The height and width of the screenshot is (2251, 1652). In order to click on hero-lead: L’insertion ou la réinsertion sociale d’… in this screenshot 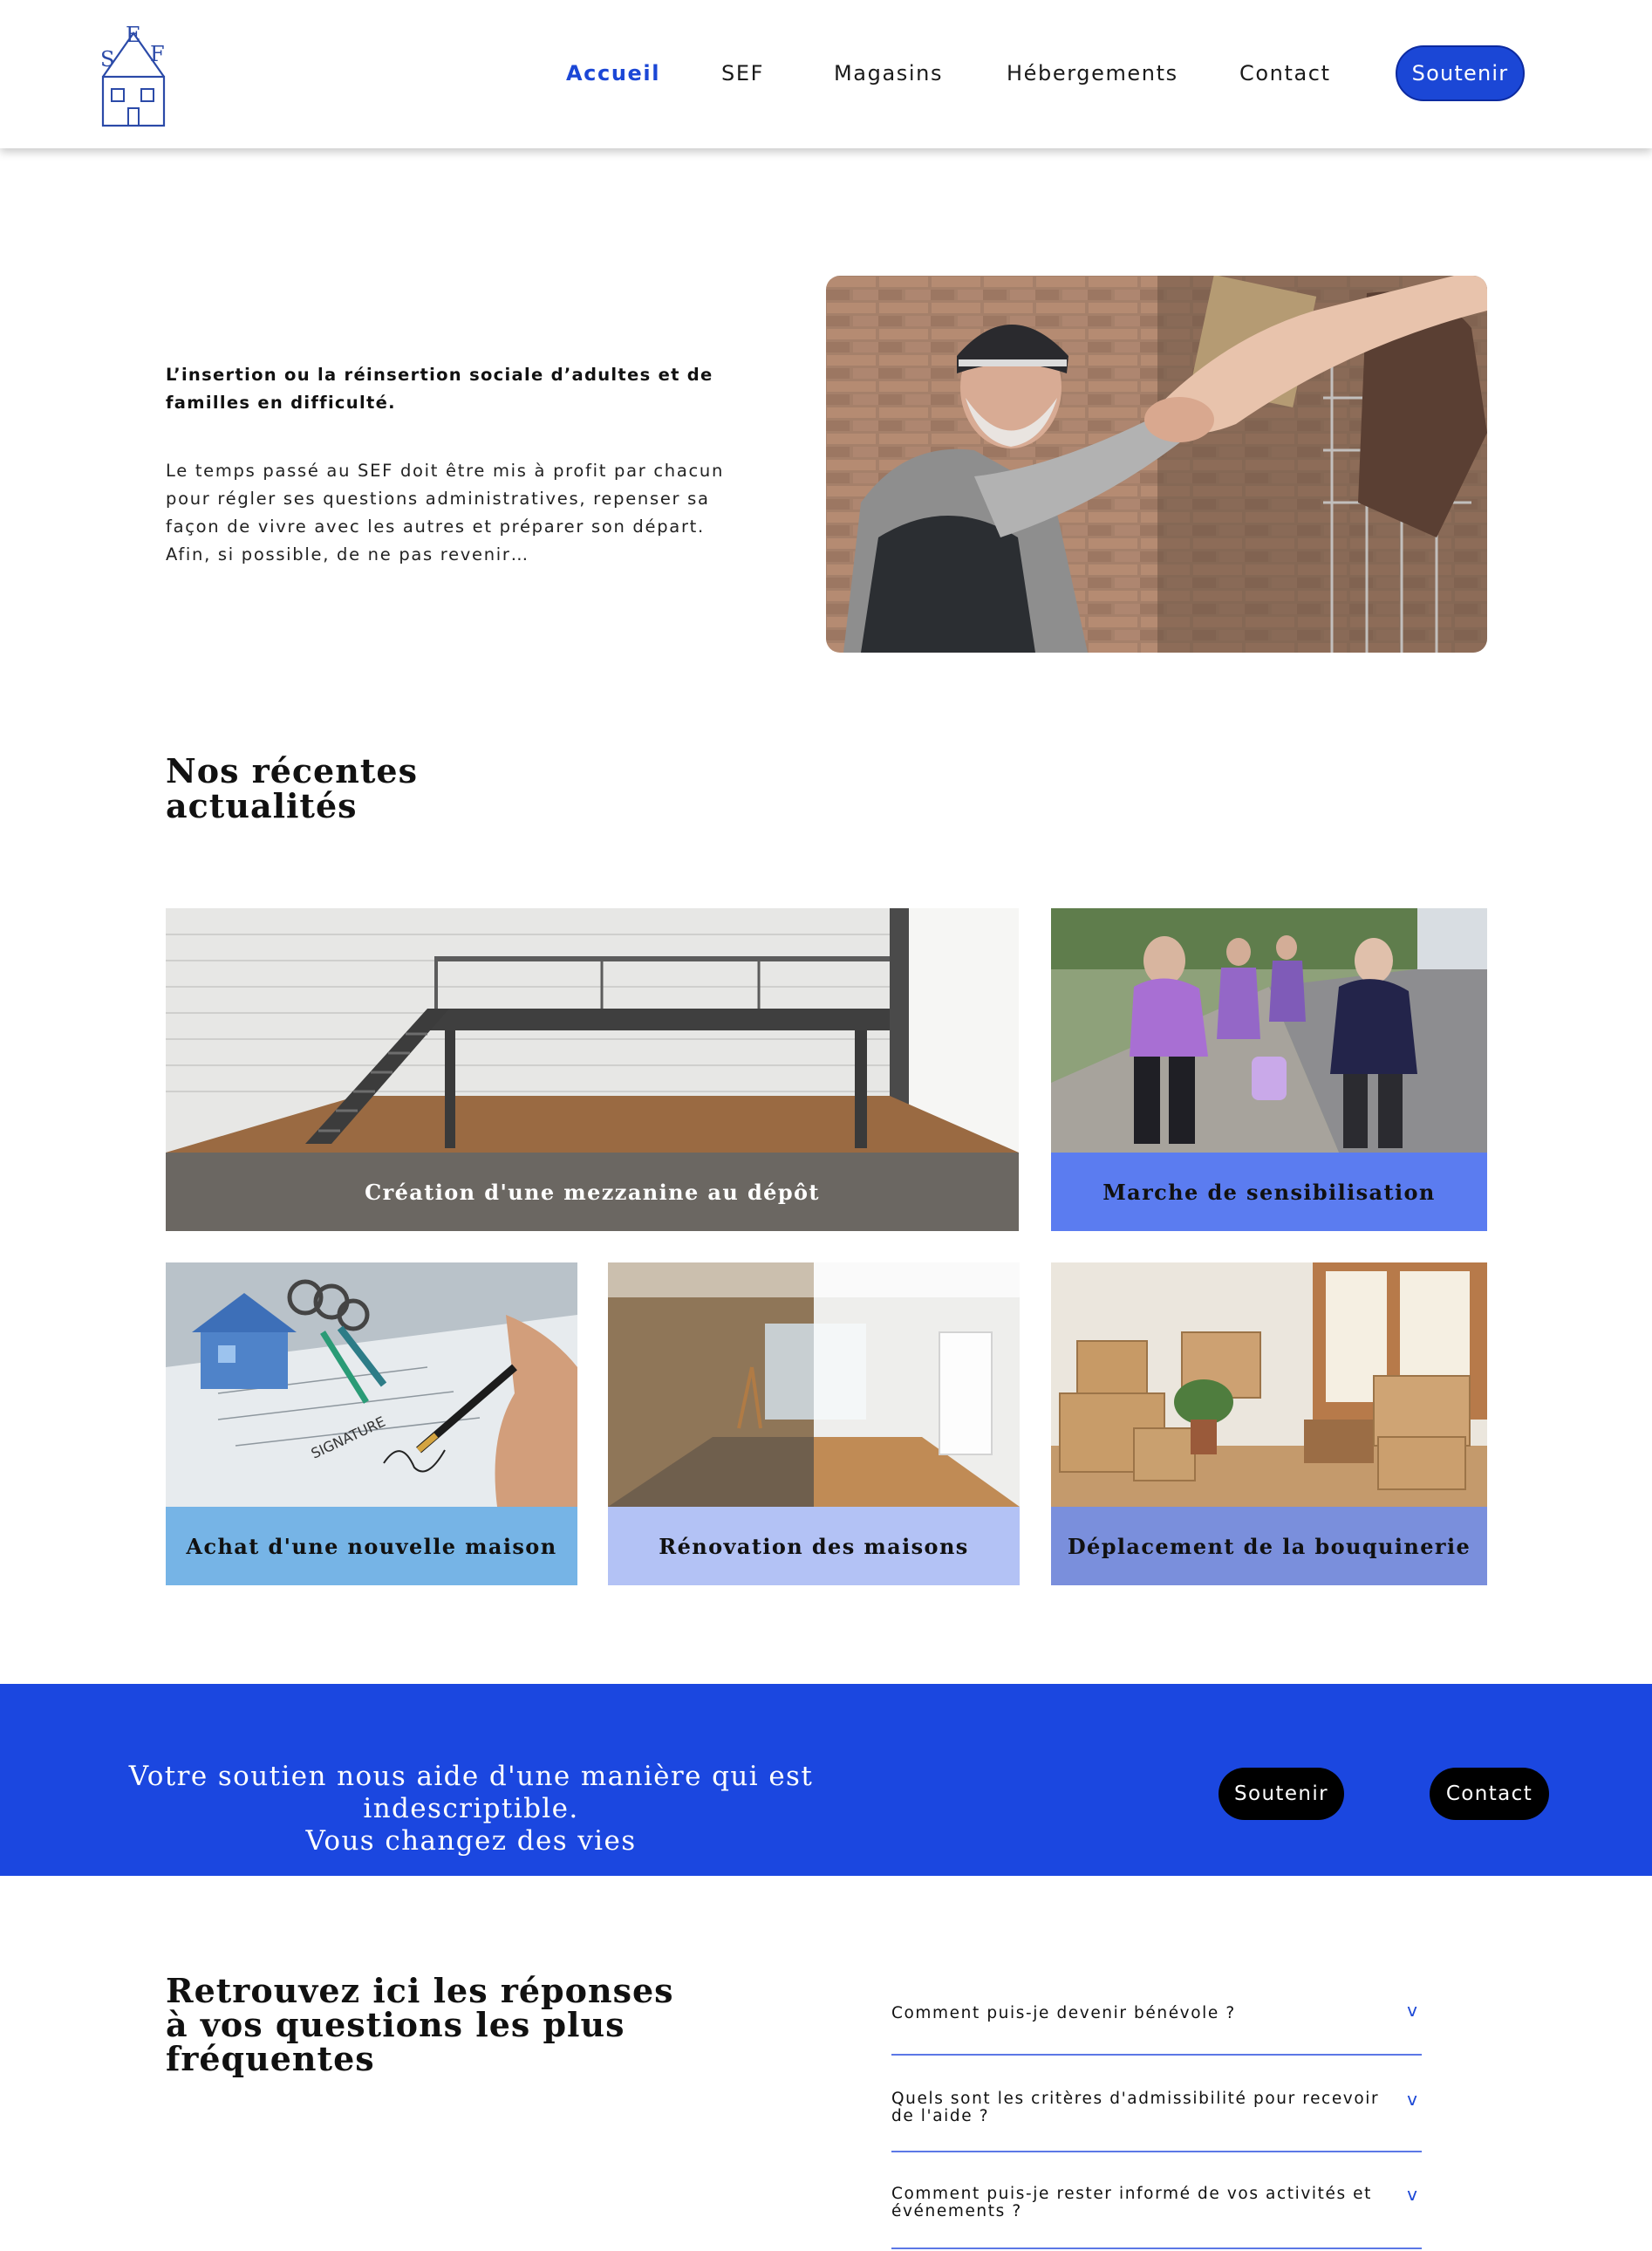, I will do `click(440, 389)`.